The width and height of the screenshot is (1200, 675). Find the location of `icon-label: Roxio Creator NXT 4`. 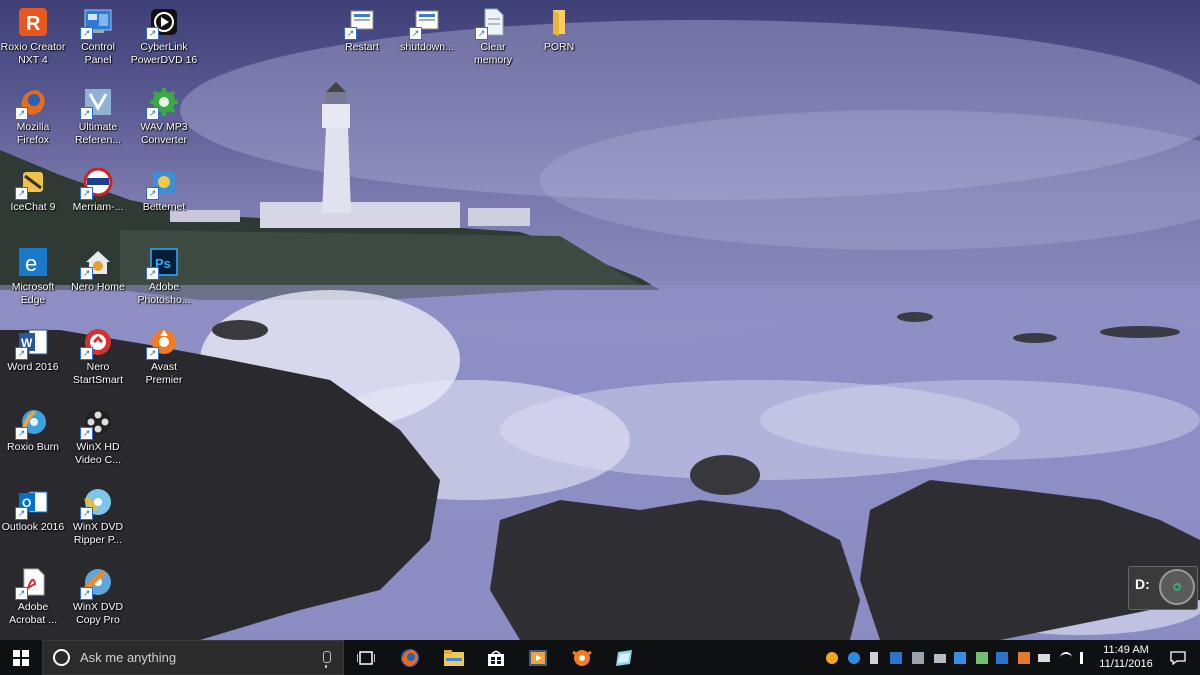

icon-label: Roxio Creator NXT 4 is located at coordinates (33, 53).